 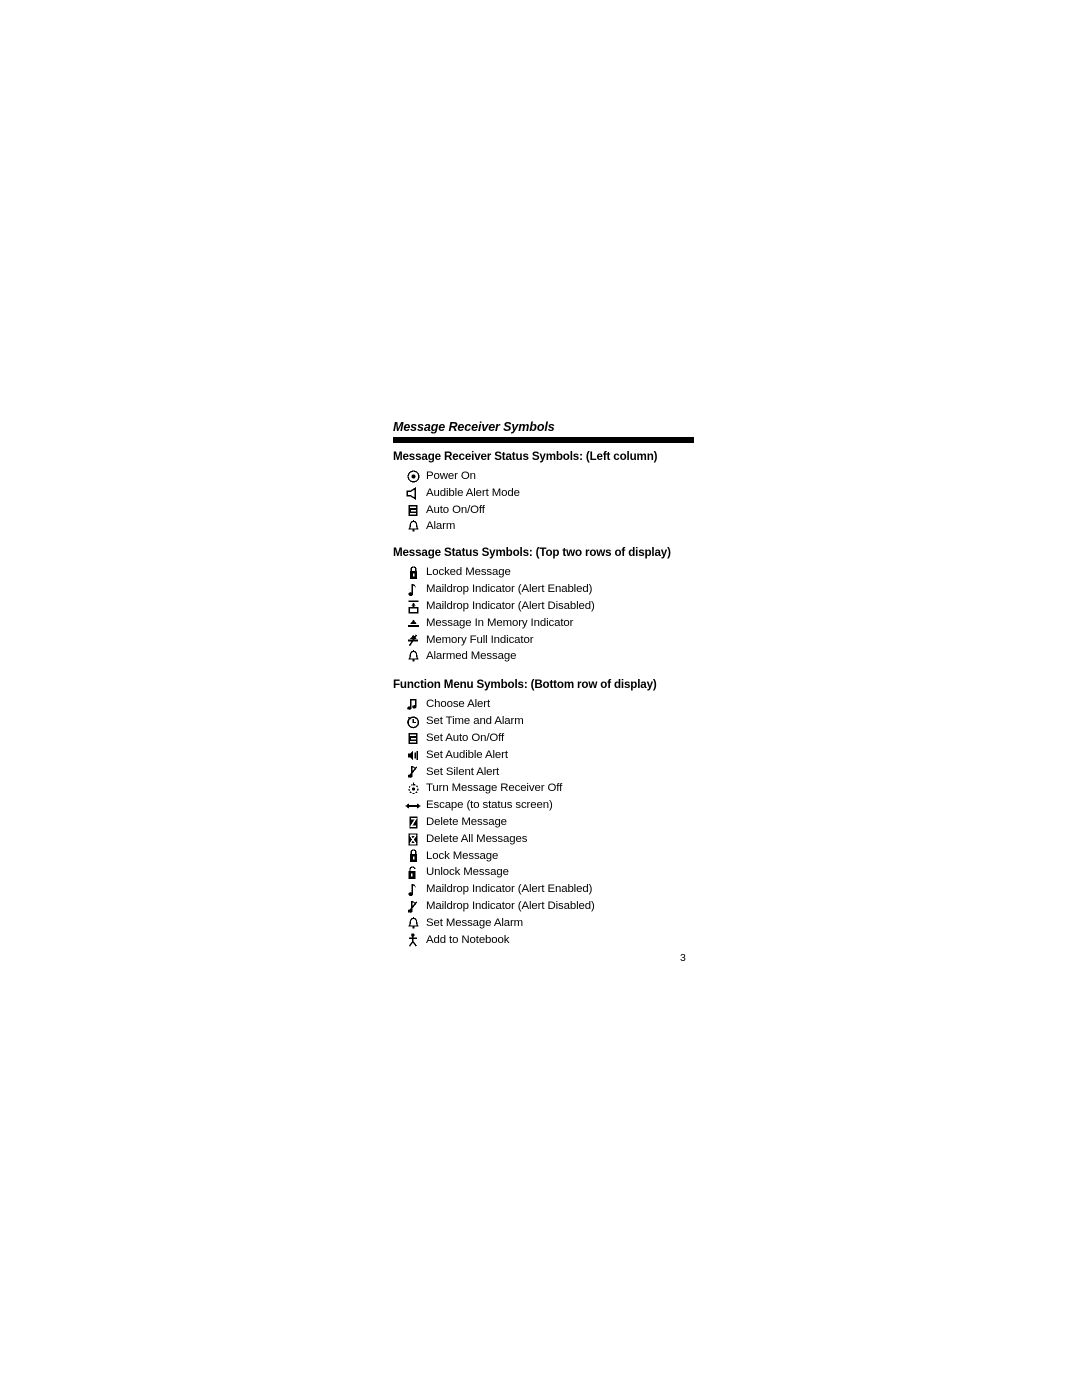 I want to click on list-item-label: Audible Alert Mode, so click(x=473, y=492).